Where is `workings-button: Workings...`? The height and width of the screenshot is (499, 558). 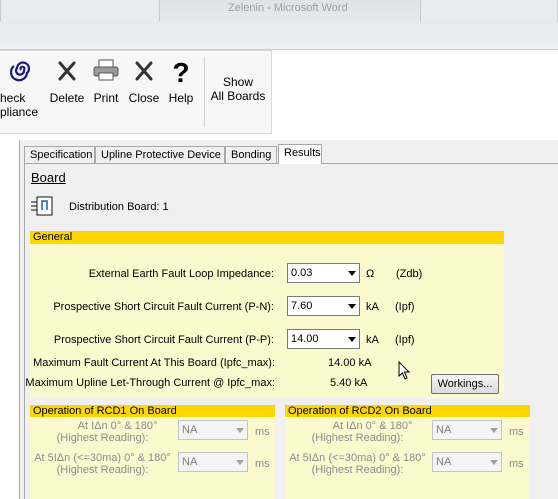 workings-button: Workings... is located at coordinates (465, 384).